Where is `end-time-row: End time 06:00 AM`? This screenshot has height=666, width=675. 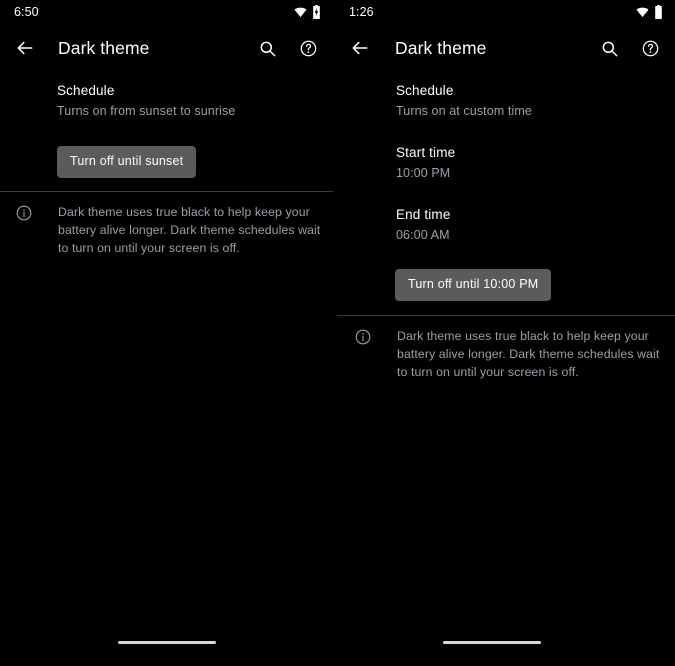 end-time-row: End time 06:00 AM is located at coordinates (531, 225).